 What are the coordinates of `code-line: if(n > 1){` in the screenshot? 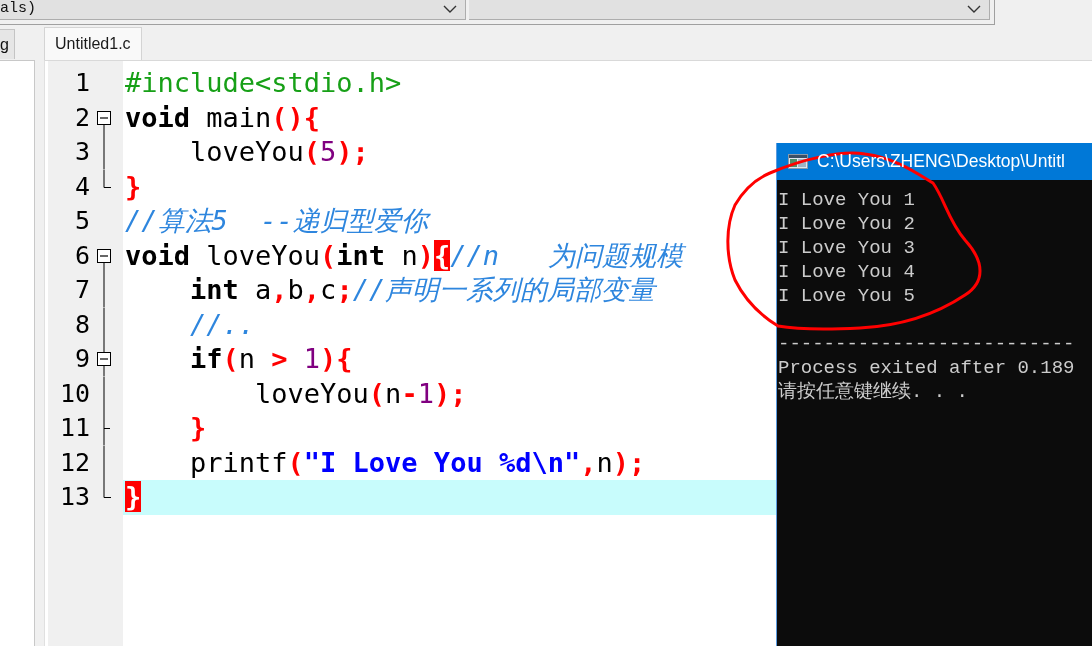 It's located at (271, 359).